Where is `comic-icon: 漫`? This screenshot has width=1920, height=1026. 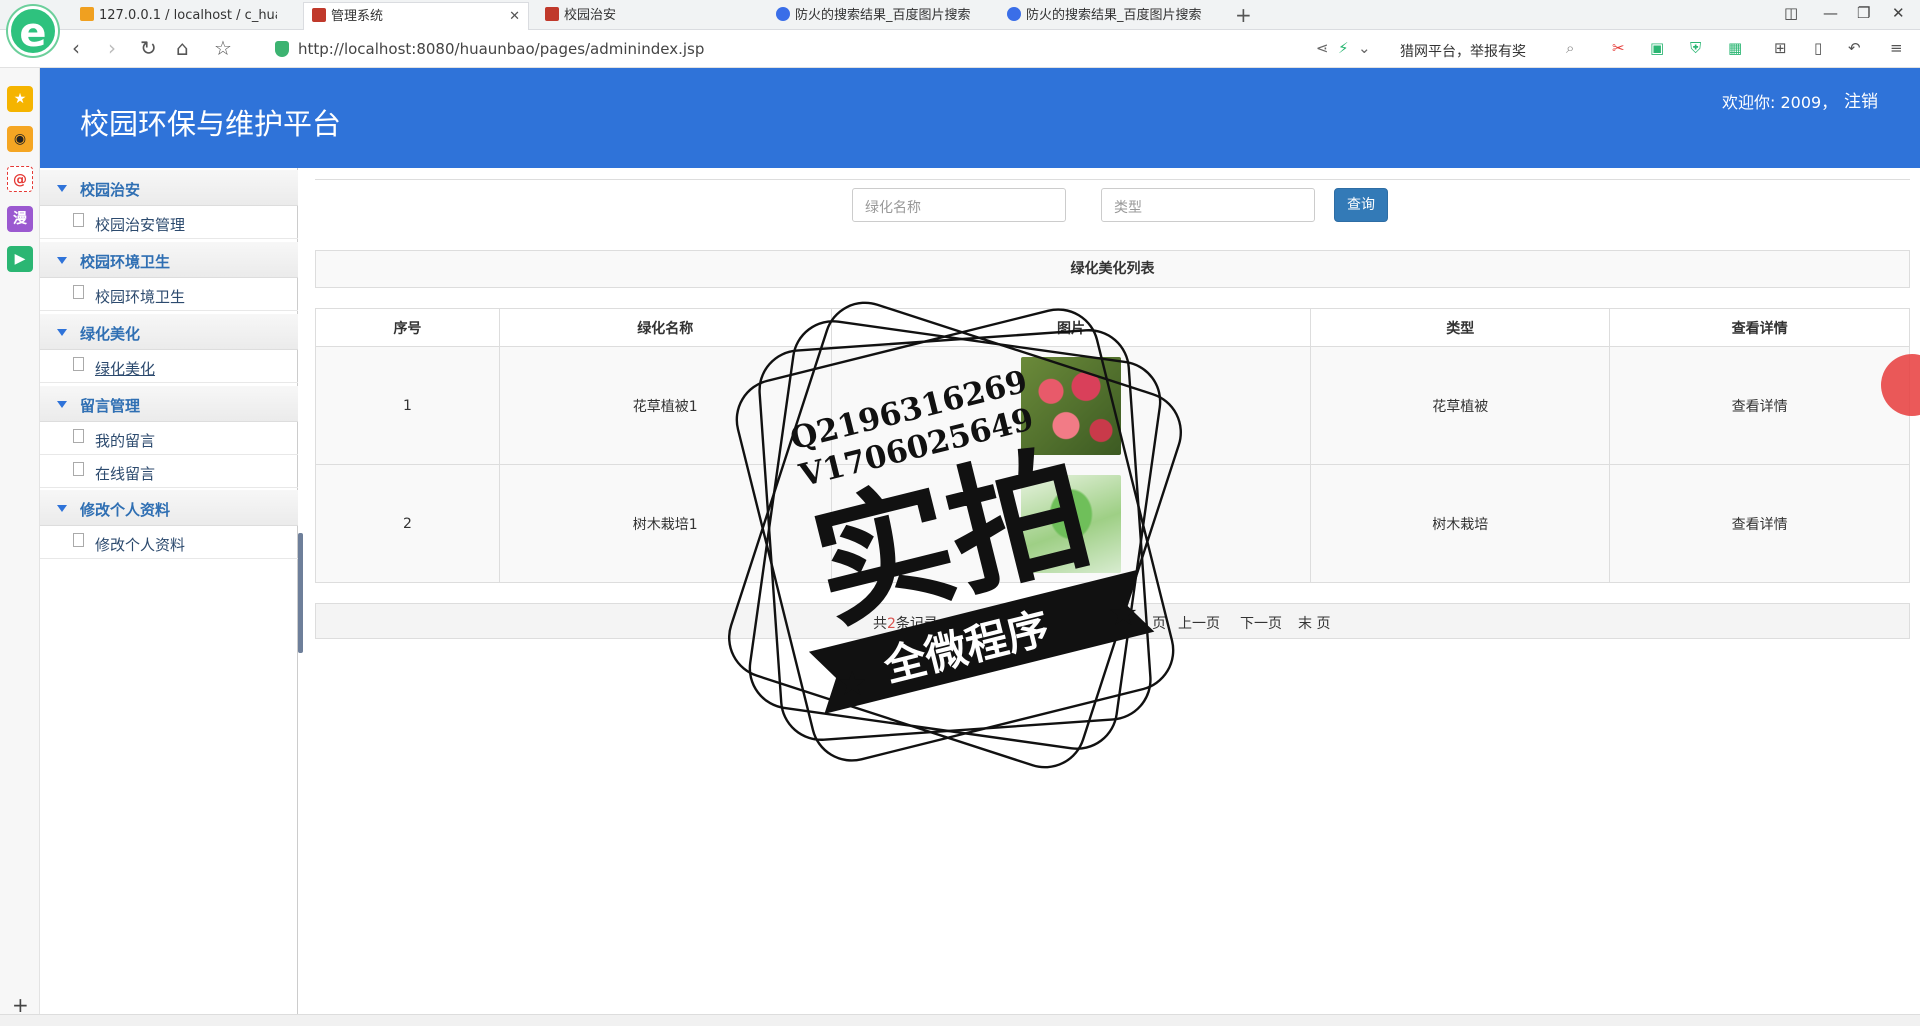
comic-icon: 漫 is located at coordinates (20, 219).